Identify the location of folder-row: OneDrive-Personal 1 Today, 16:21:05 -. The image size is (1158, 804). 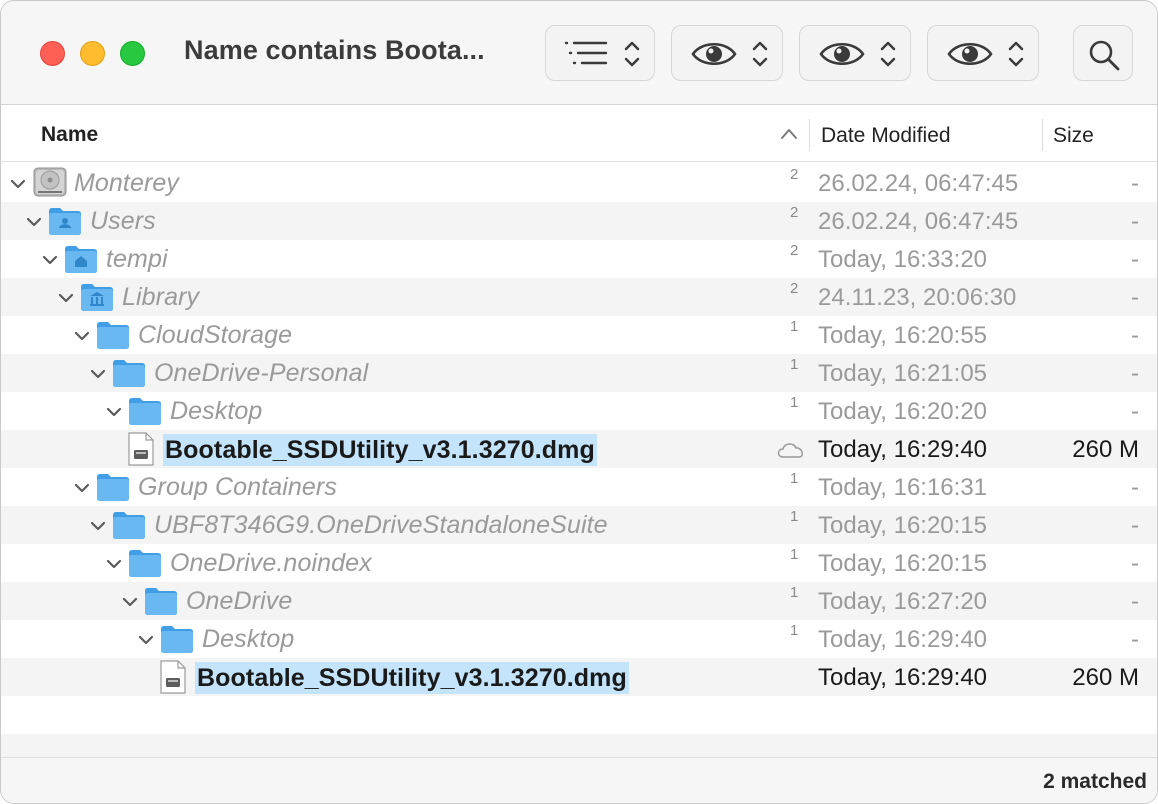
(579, 373).